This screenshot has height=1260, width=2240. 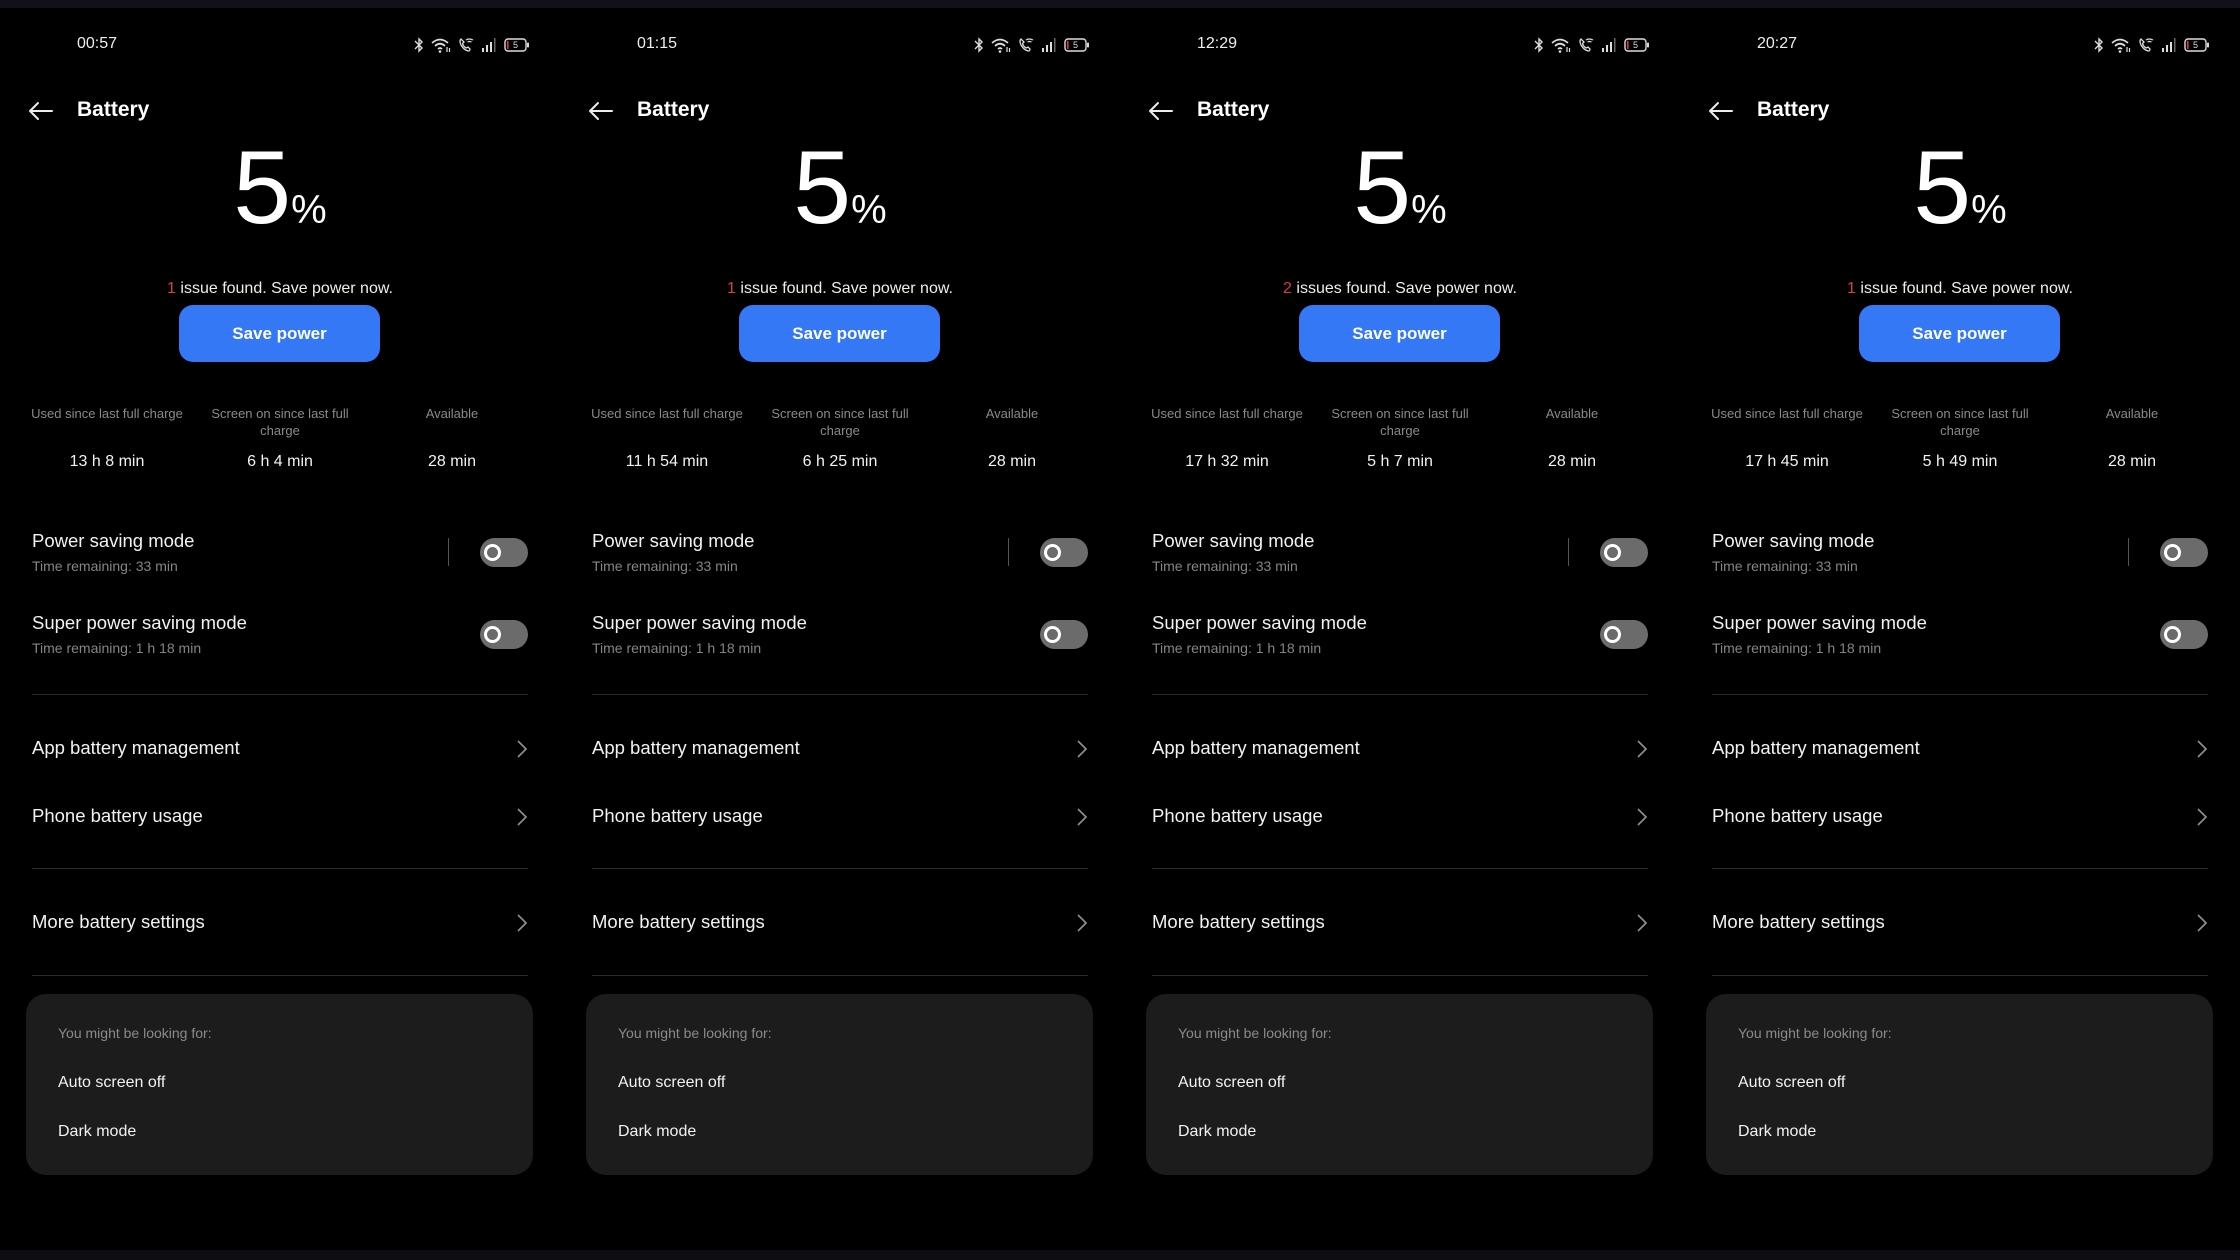 What do you see at coordinates (1237, 648) in the screenshot?
I see `setting-subtitle: Time remaining: 1 h 18 min` at bounding box center [1237, 648].